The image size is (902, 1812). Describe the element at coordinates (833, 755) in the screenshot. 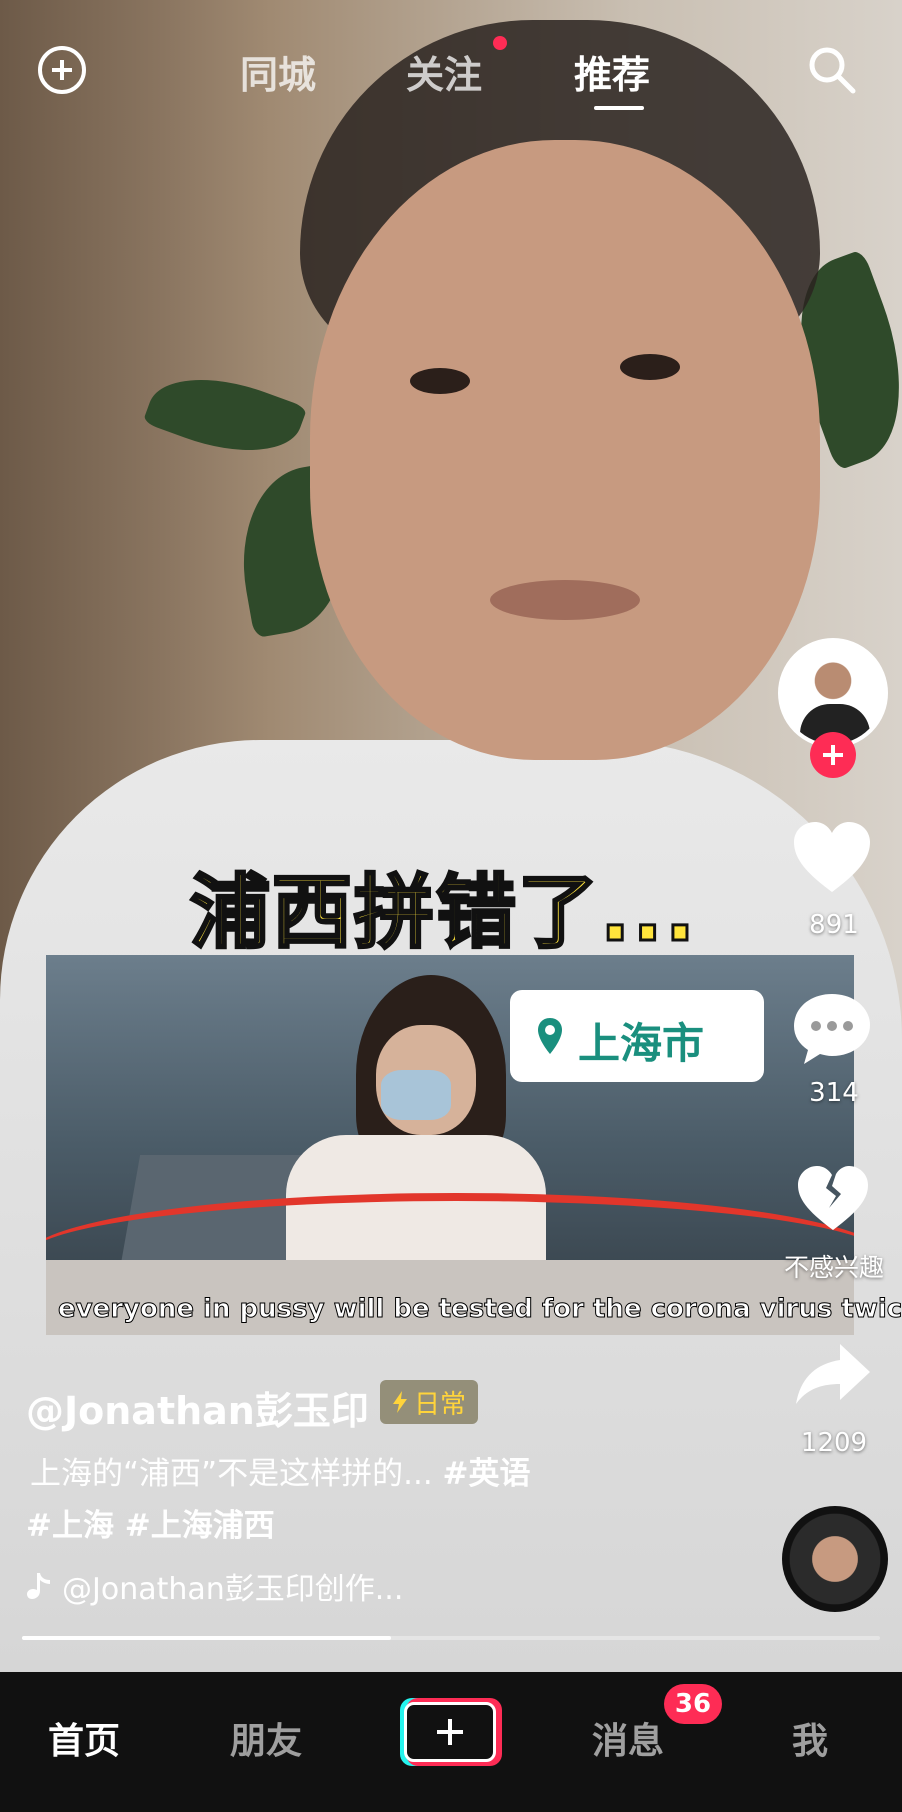

I see `follow-plus-icon` at that location.